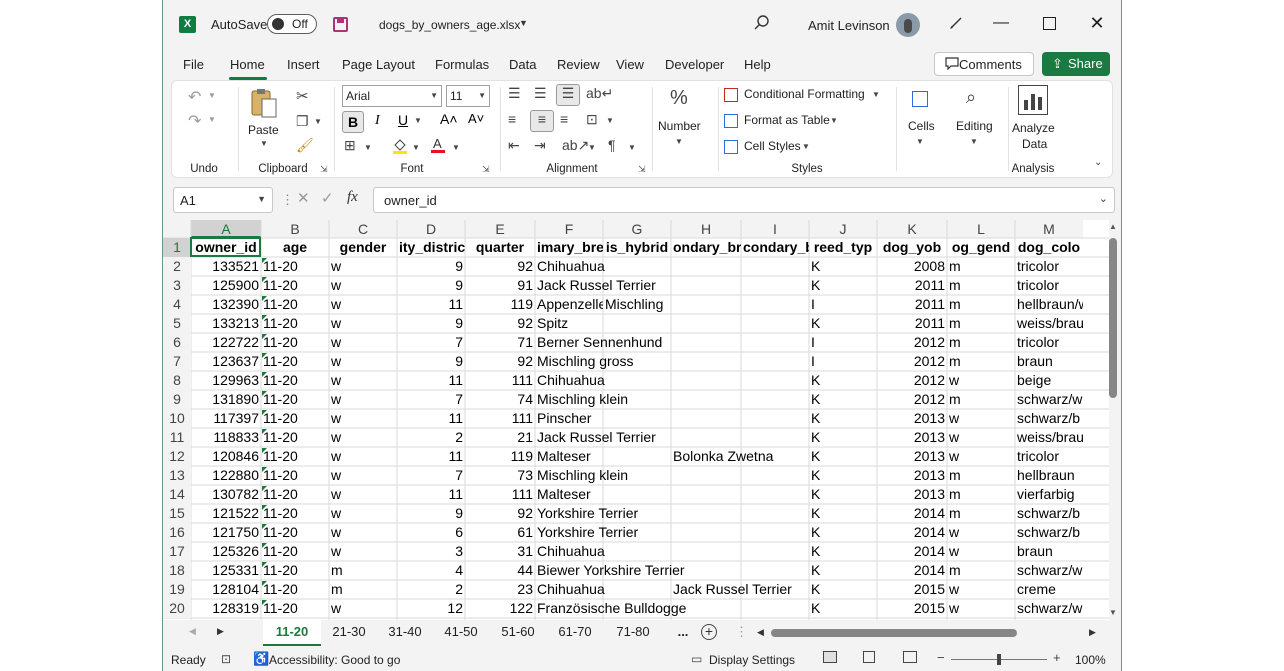 Image resolution: width=1284 pixels, height=671 pixels. Describe the element at coordinates (226, 323) in the screenshot. I see `table-cell: 133213` at that location.